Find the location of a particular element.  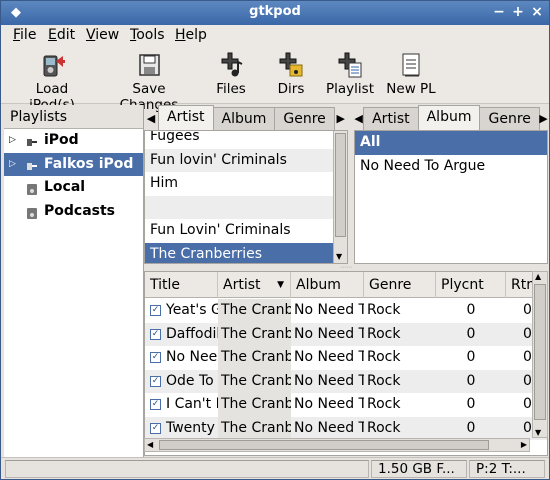

add-playlist-icon is located at coordinates (350, 65).